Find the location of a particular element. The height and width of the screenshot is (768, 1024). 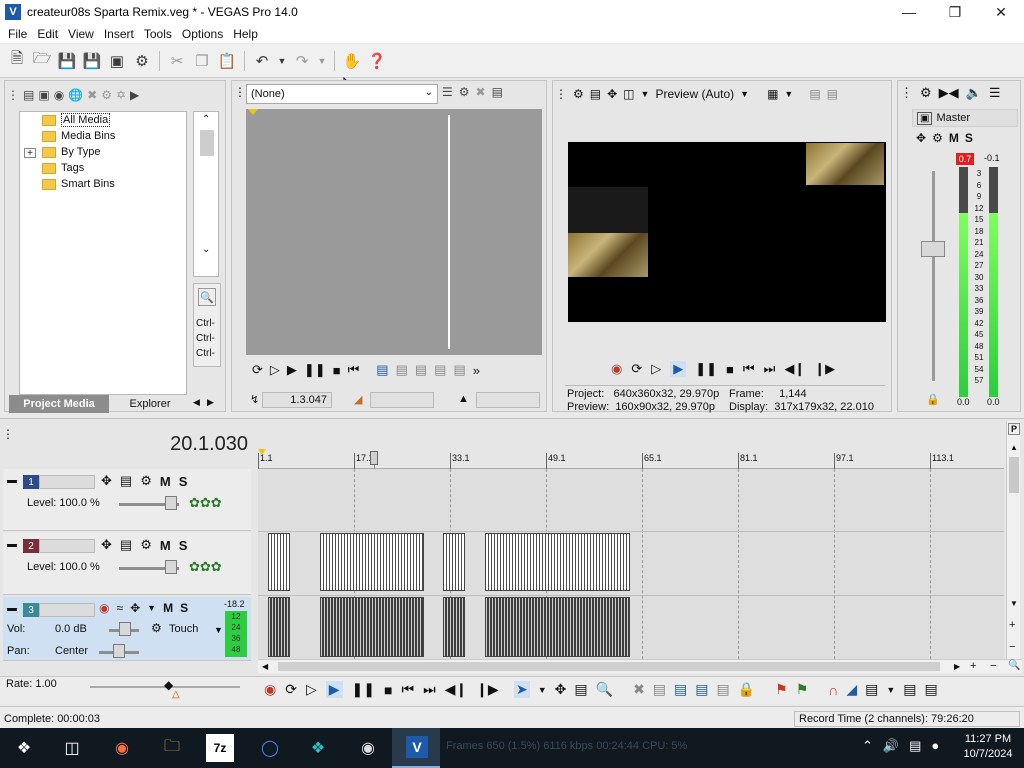

maximize-button: ❐ is located at coordinates (955, 12).